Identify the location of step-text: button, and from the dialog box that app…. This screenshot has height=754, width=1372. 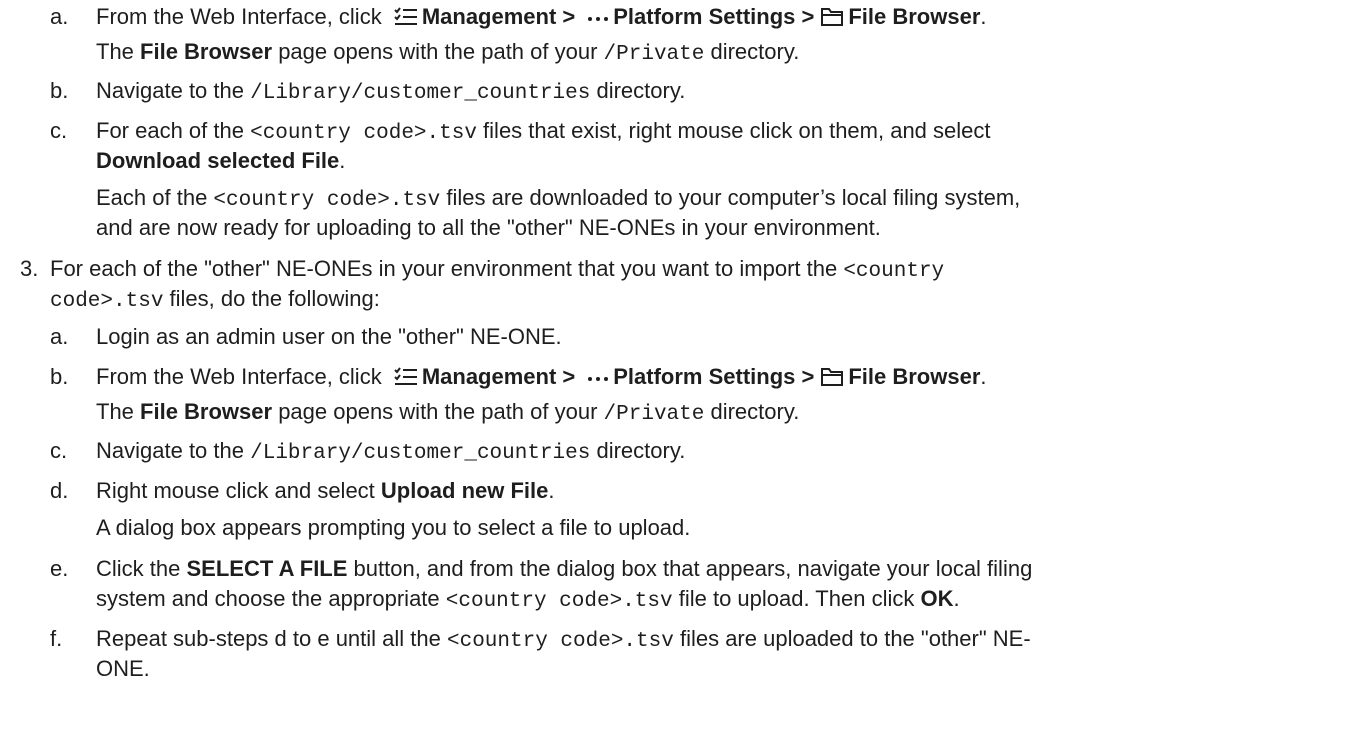
(690, 568).